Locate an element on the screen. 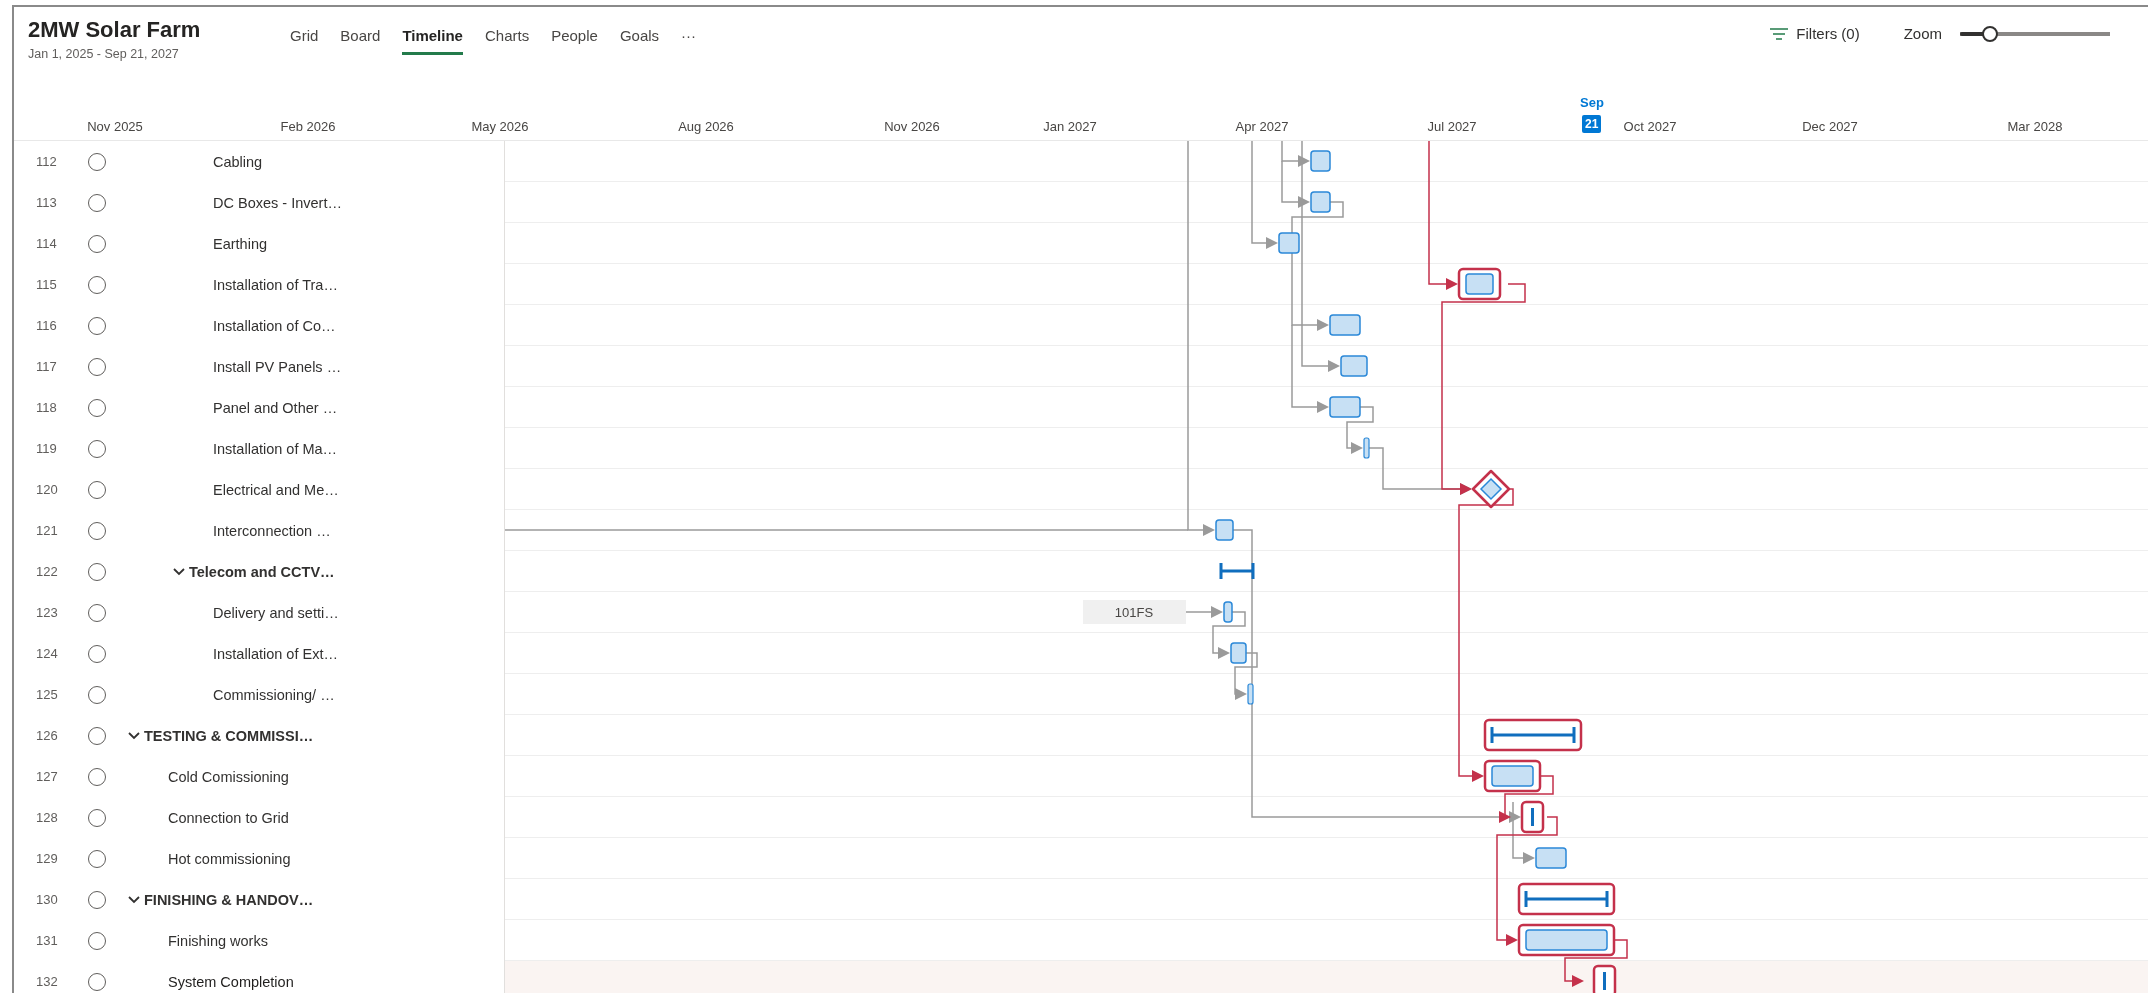 This screenshot has height=993, width=2148. view-tab: Timeline is located at coordinates (432, 41).